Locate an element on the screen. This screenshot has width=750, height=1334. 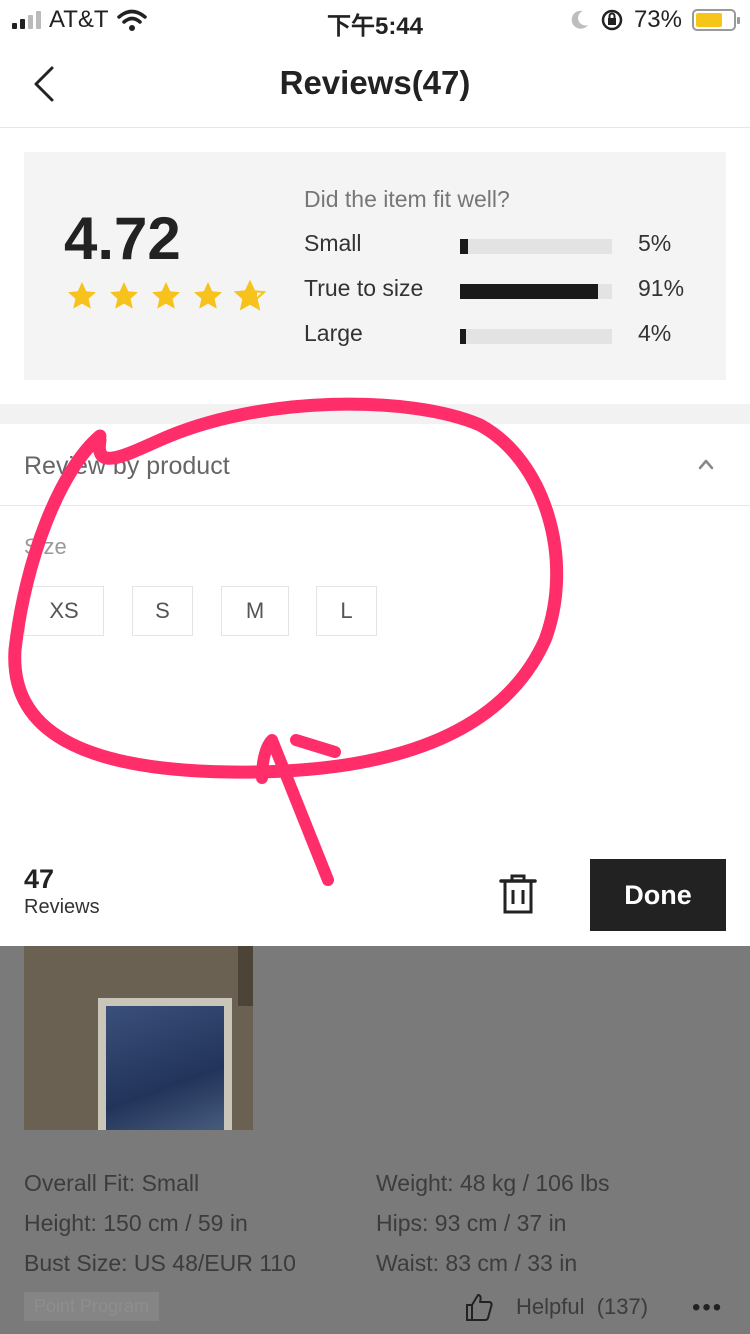
hips: Hips: 93 cm / 37 in is located at coordinates (471, 1223).